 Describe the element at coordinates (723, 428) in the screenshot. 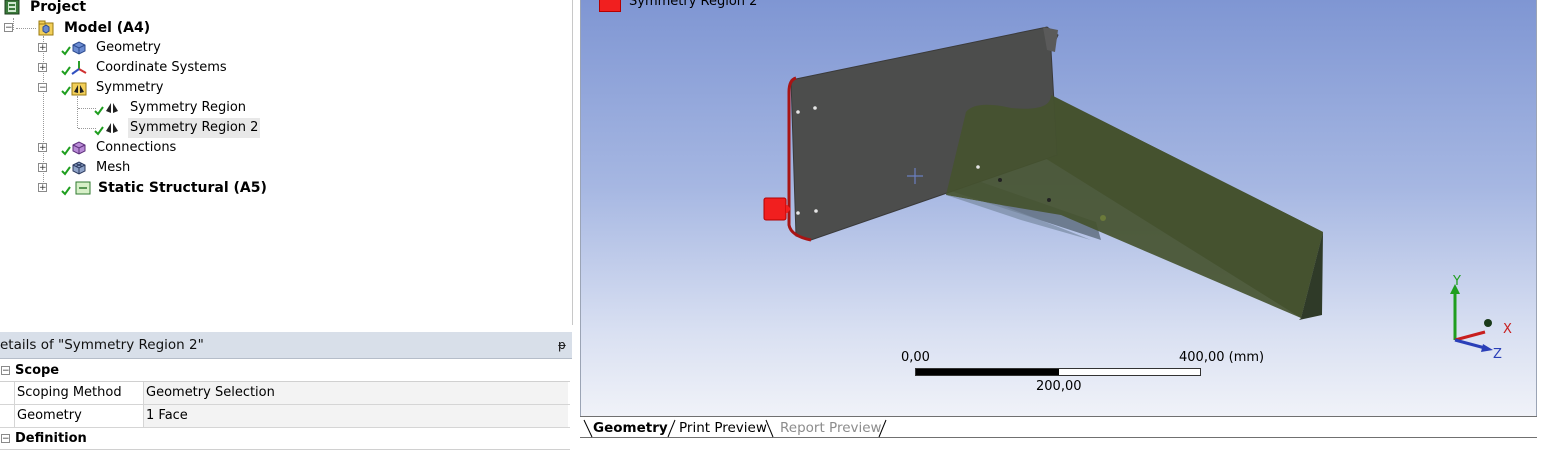

I see `tab-print-preview: Print Preview` at that location.